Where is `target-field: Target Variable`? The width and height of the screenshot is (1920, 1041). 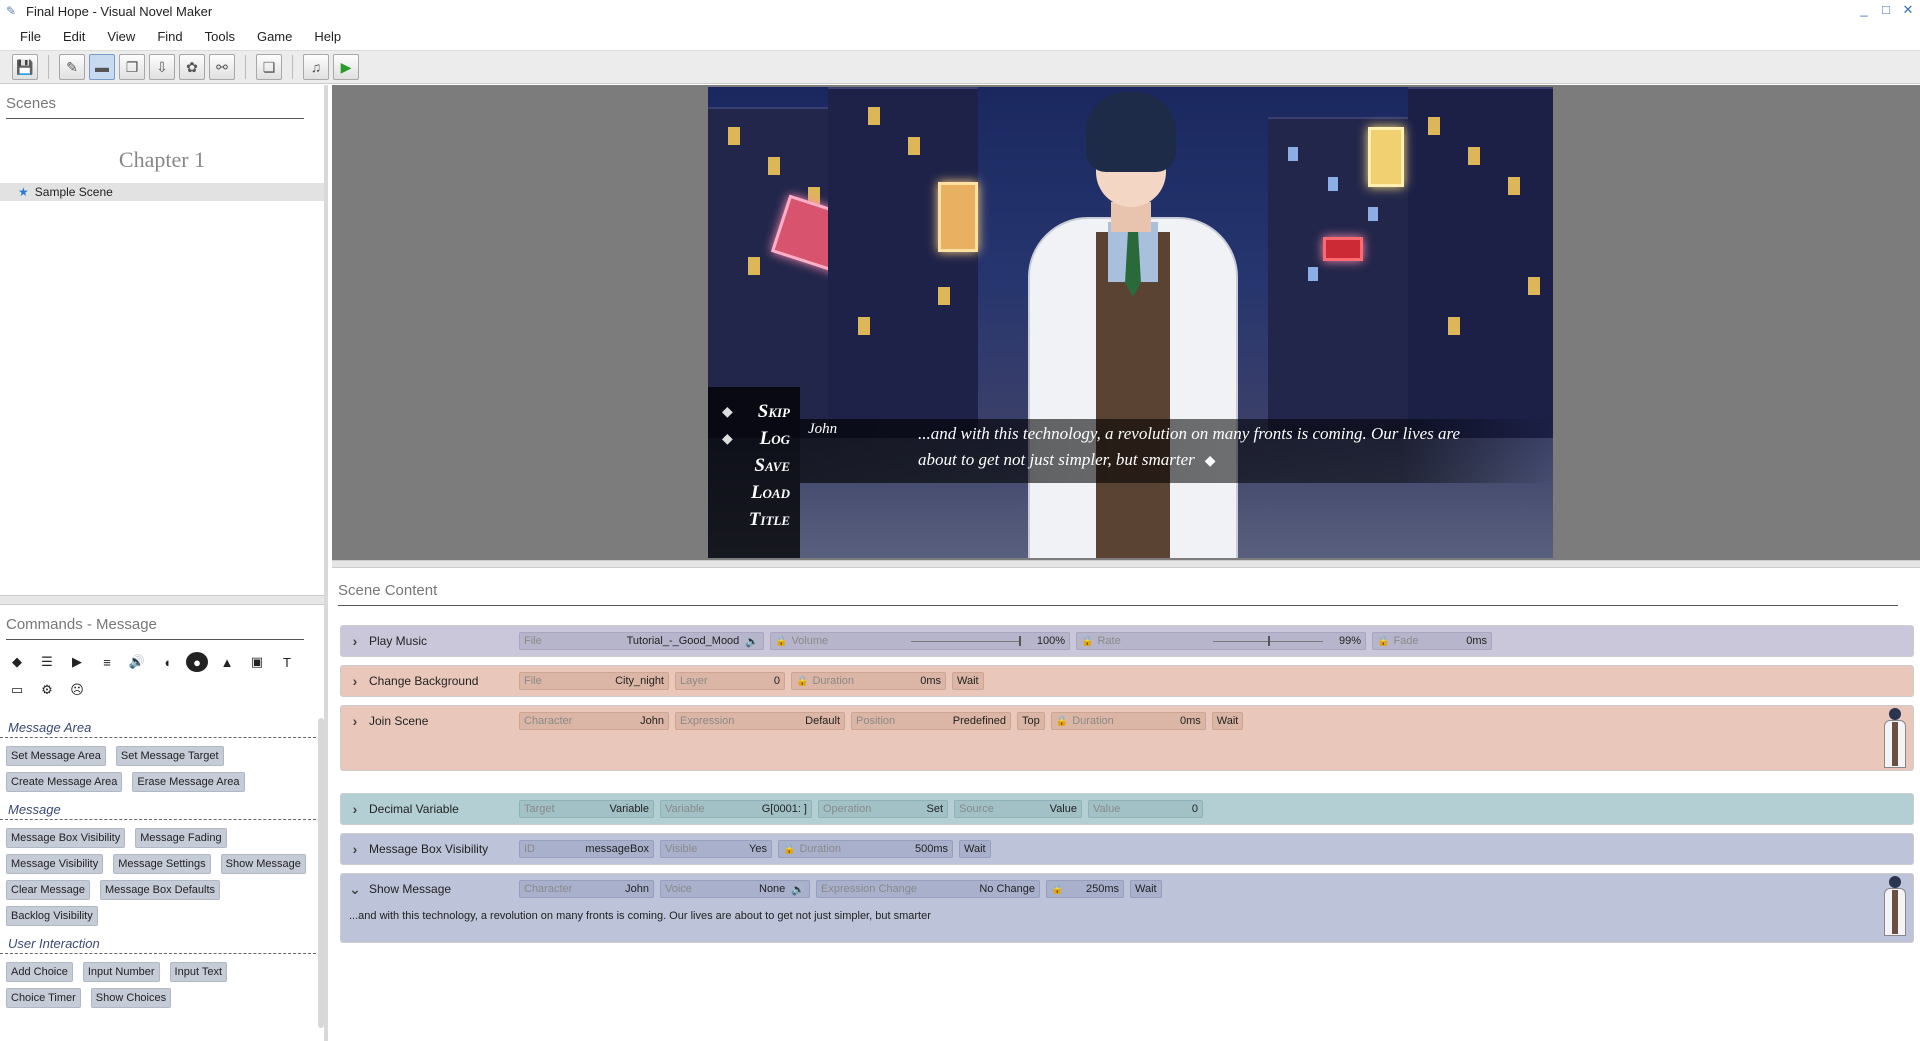 target-field: Target Variable is located at coordinates (586, 809).